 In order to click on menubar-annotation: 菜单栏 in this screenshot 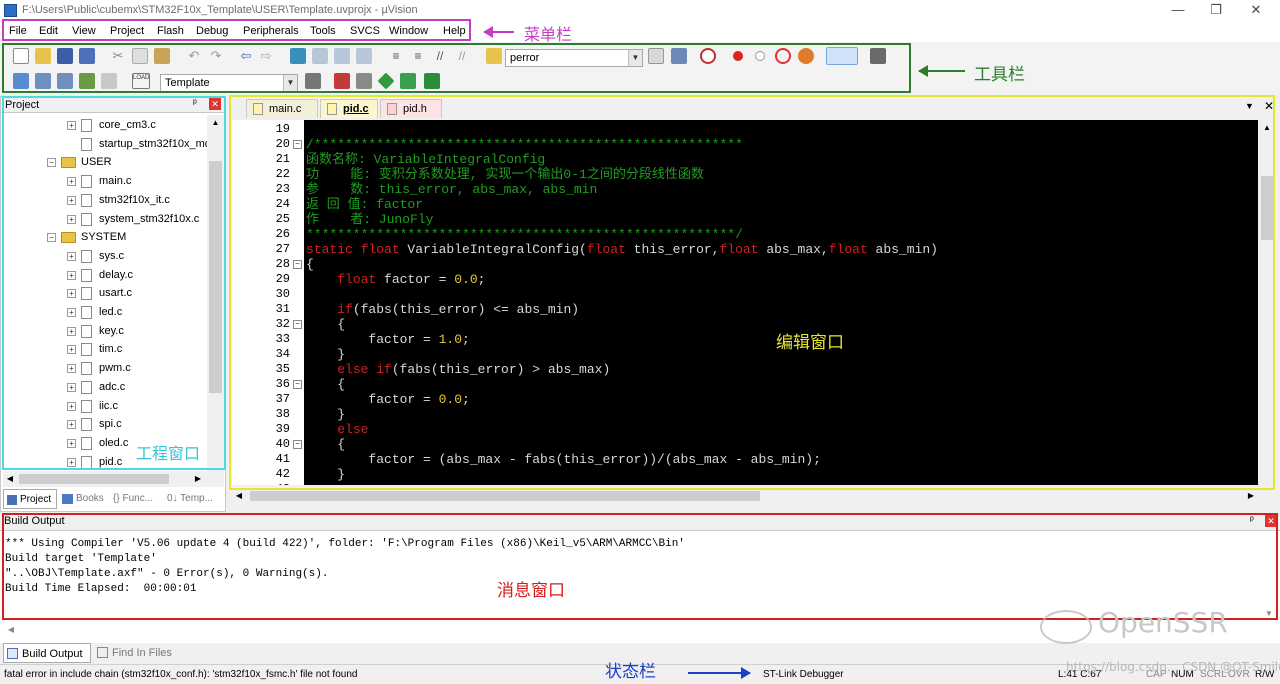, I will do `click(548, 34)`.